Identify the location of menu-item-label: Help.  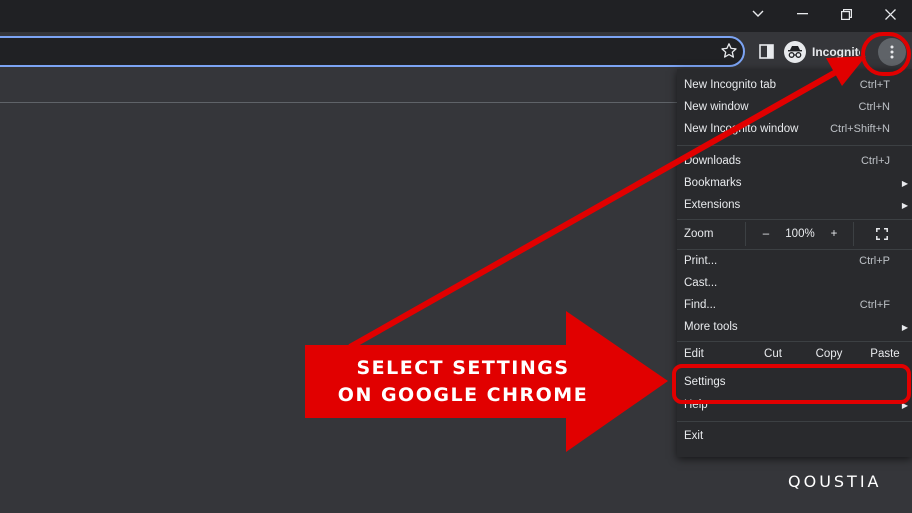
(696, 405).